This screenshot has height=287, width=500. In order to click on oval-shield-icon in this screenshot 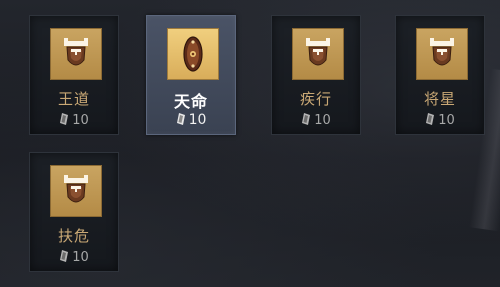, I will do `click(193, 54)`.